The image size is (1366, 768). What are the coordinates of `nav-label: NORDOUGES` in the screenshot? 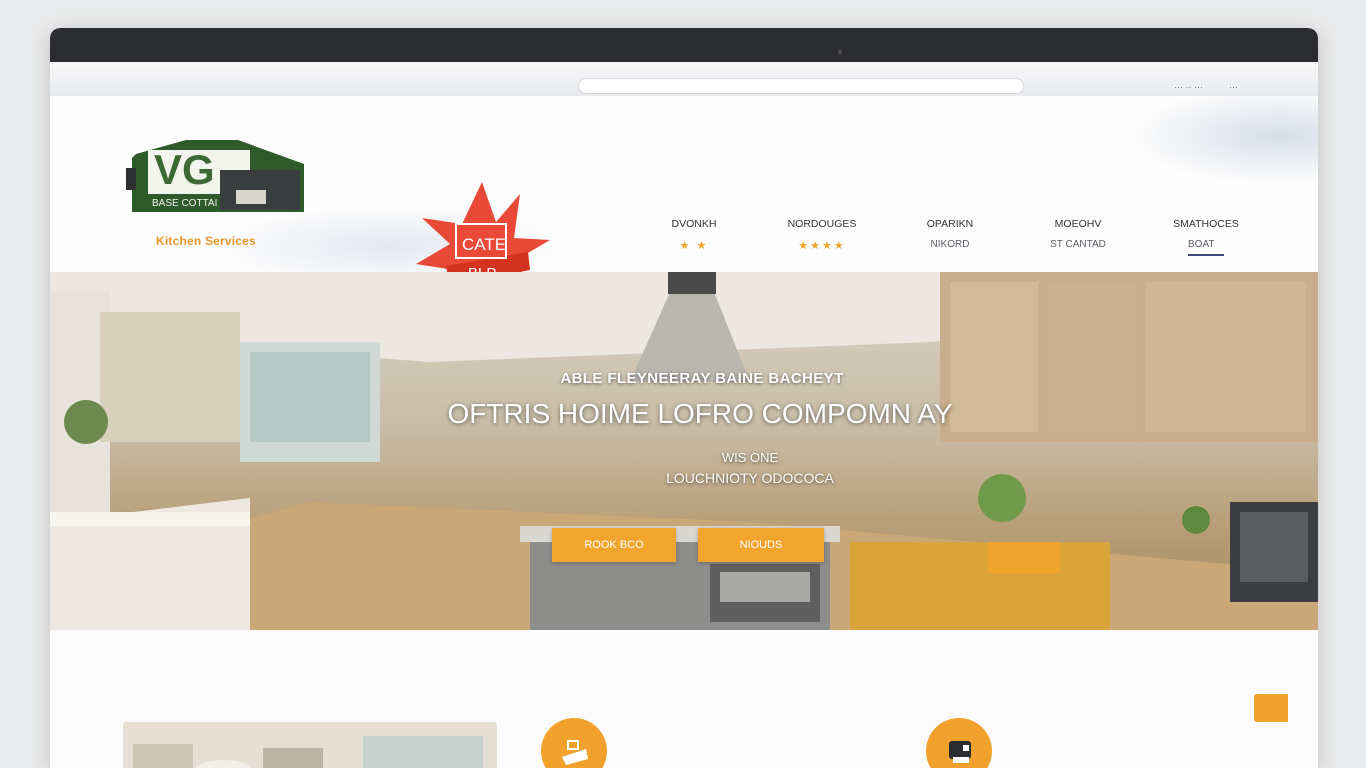 It's located at (822, 224).